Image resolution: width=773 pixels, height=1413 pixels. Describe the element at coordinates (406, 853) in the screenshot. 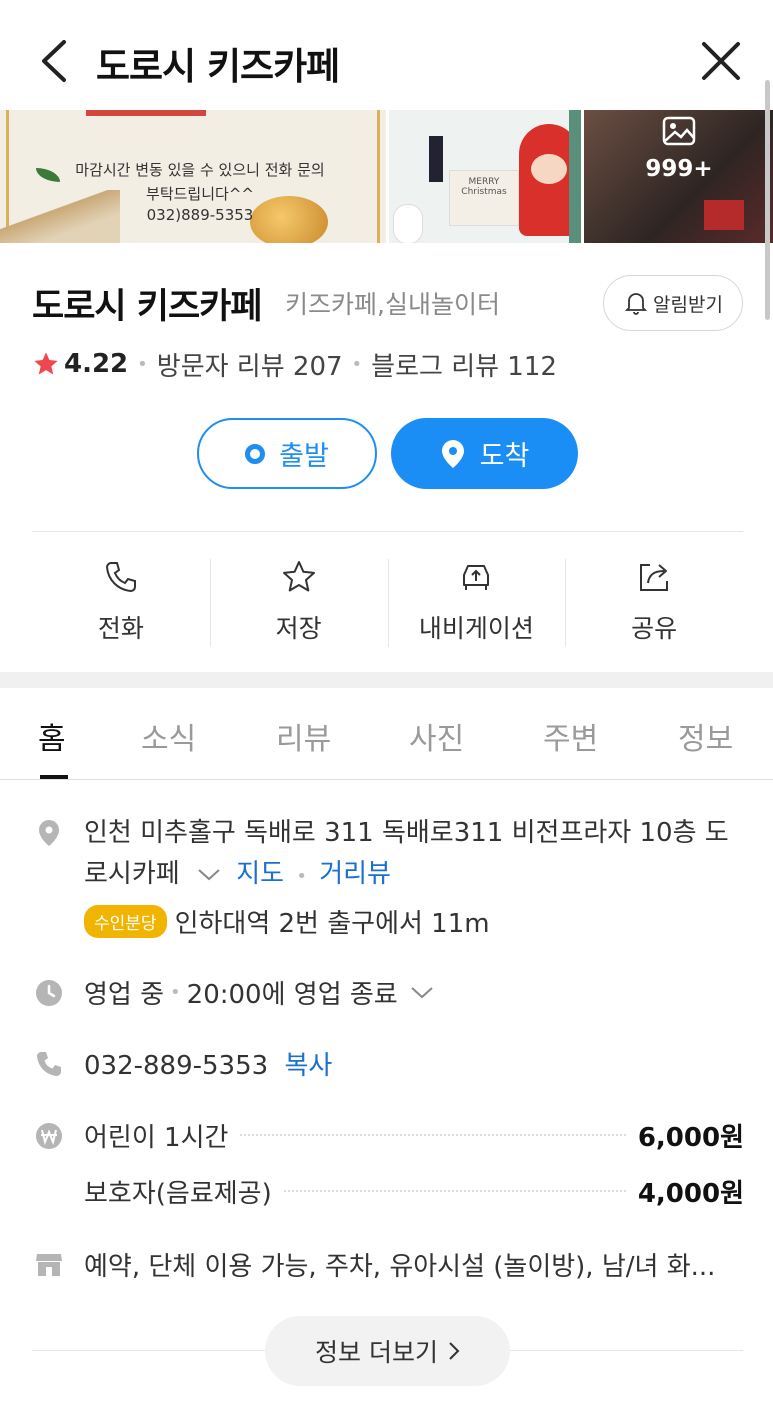

I see `address-text: 인천 미추홀구 독배로 311 독배로311 비전프라자 10층 도로시카페` at that location.